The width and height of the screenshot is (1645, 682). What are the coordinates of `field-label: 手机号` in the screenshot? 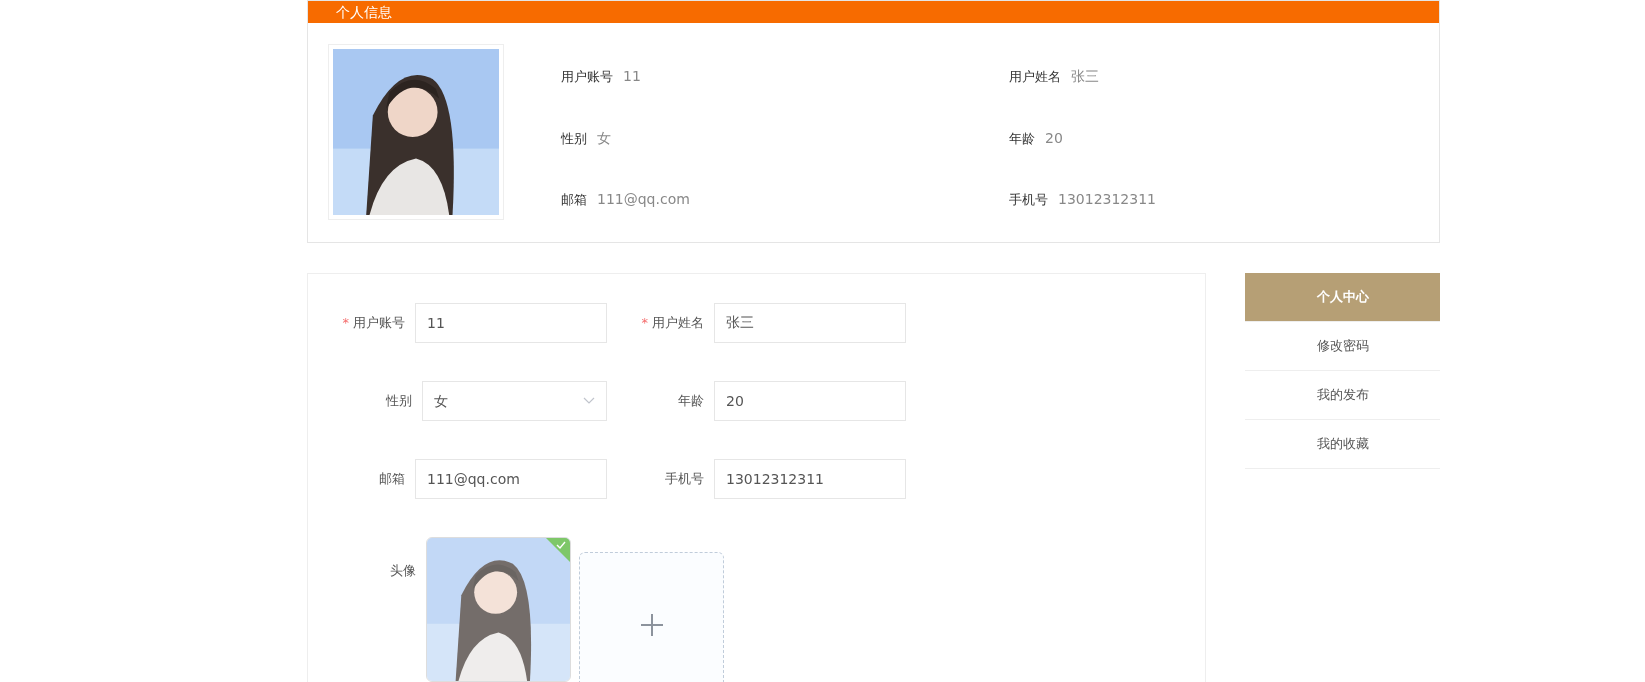 It's located at (1028, 200).